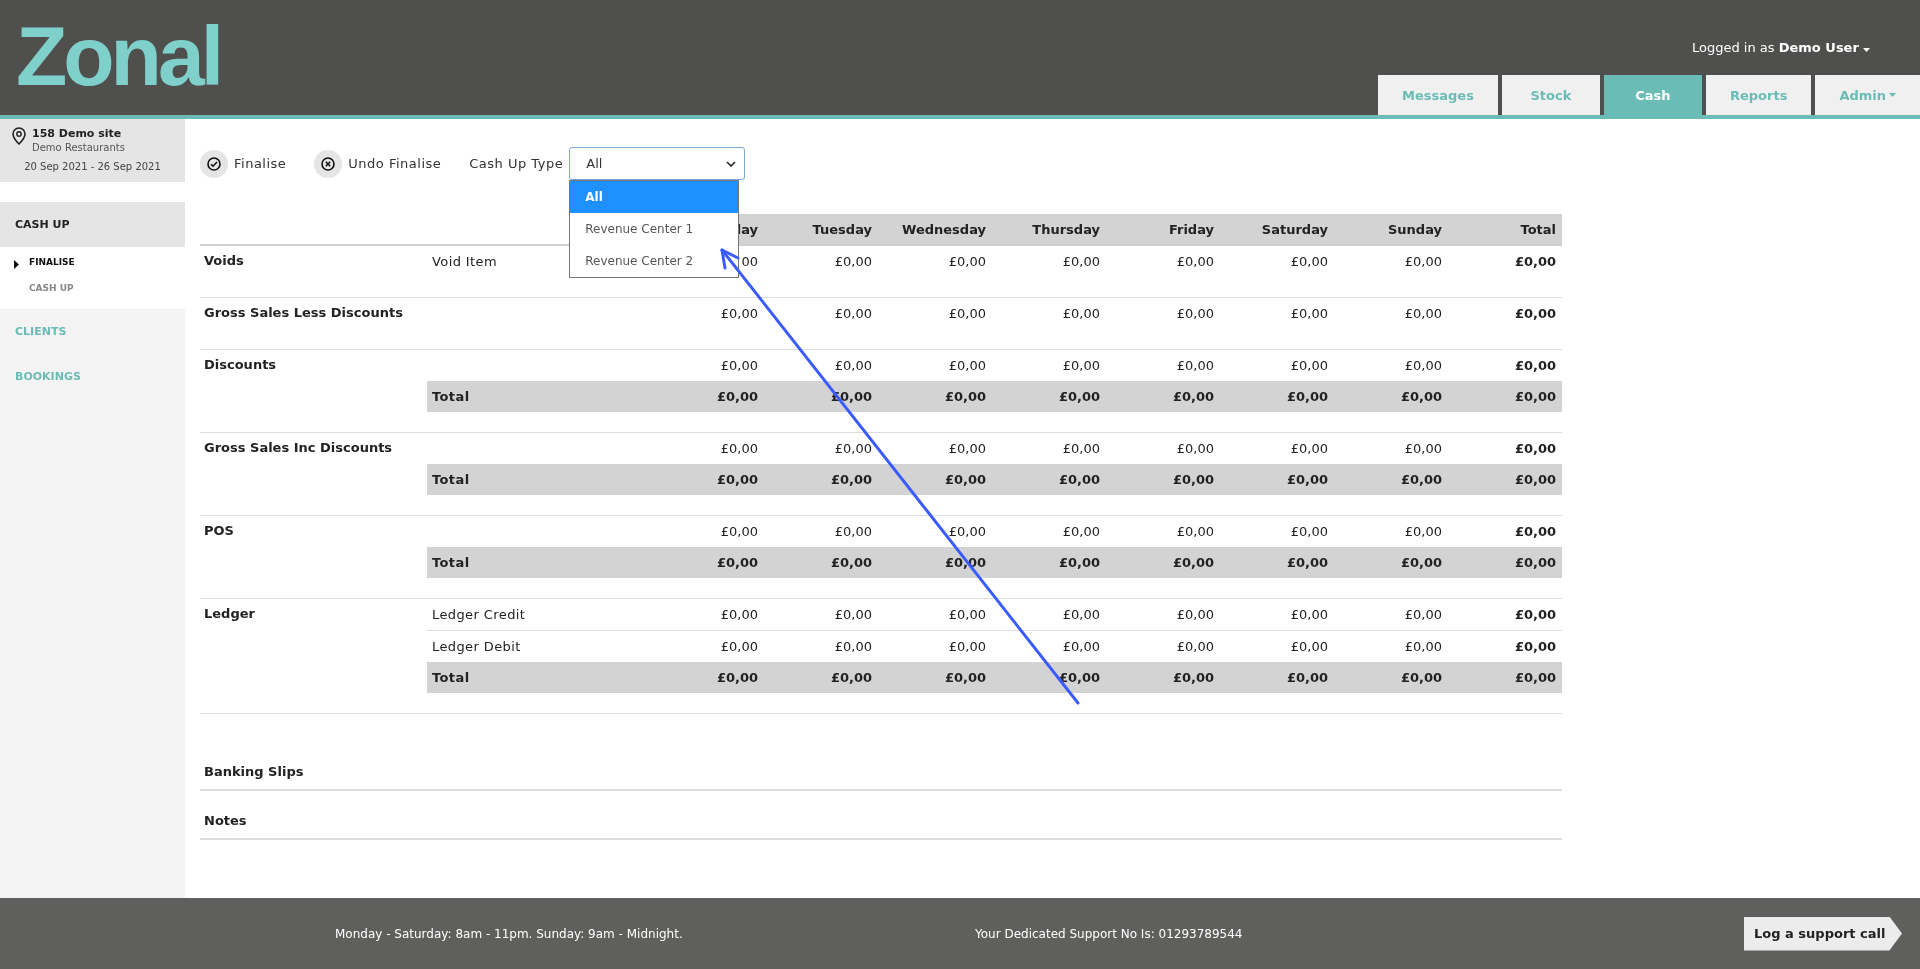 This screenshot has width=1920, height=969. I want to click on section-label: Gross Sales Less Discounts, so click(303, 312).